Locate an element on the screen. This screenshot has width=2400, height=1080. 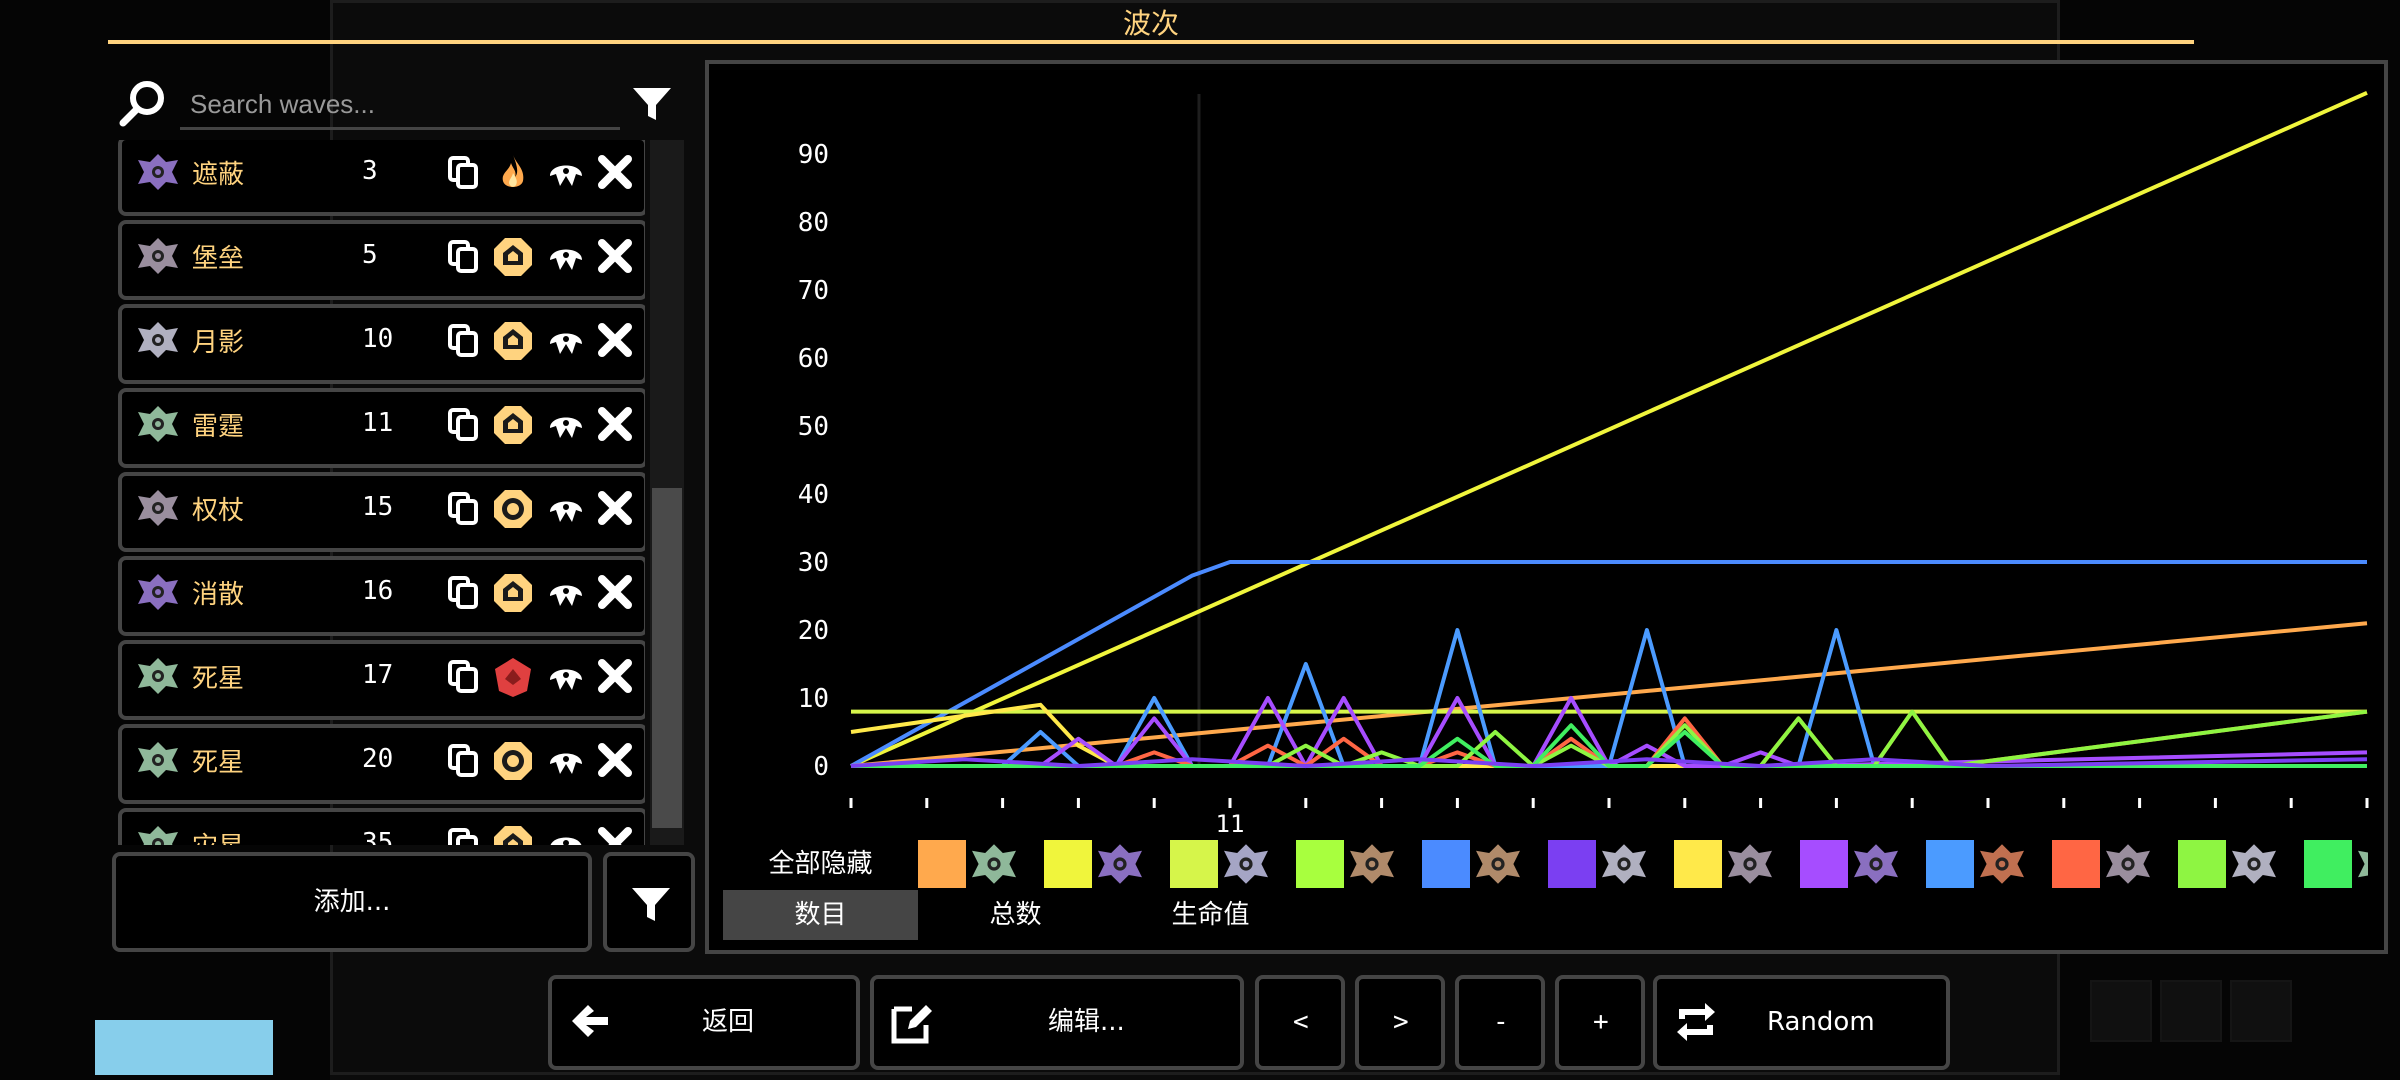
filter-icon is located at coordinates (652, 104).